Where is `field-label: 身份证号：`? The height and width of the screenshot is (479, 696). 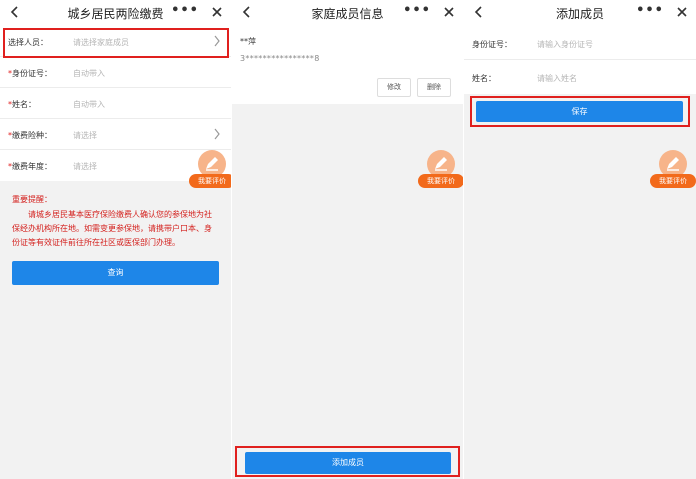
field-label: 身份证号： is located at coordinates (492, 44).